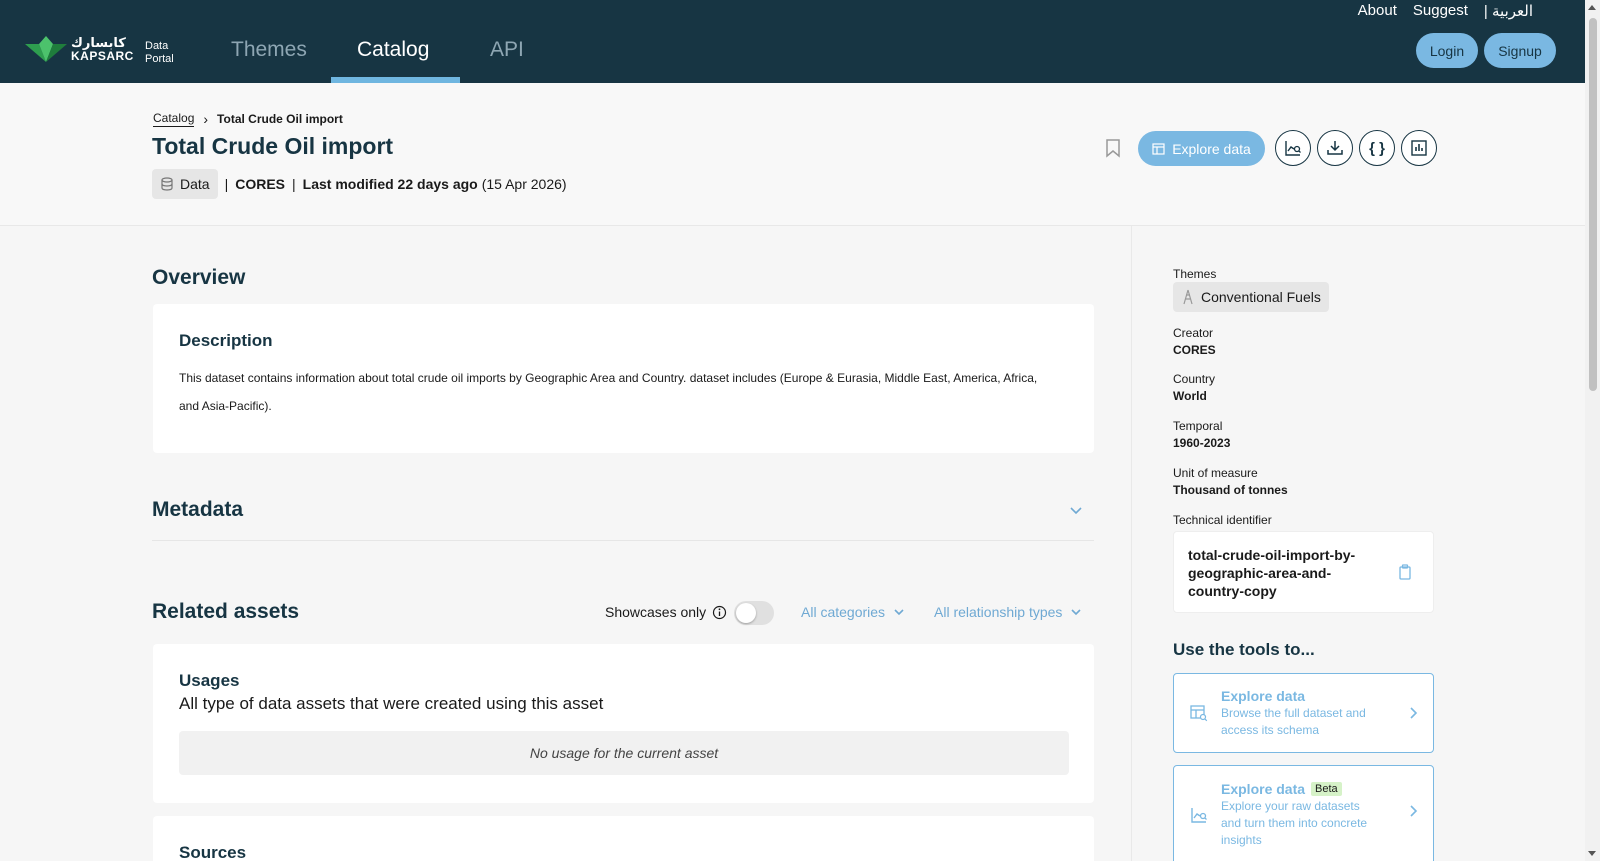 The width and height of the screenshot is (1600, 861). Describe the element at coordinates (393, 50) in the screenshot. I see `nav-tab-catalog: Catalog` at that location.